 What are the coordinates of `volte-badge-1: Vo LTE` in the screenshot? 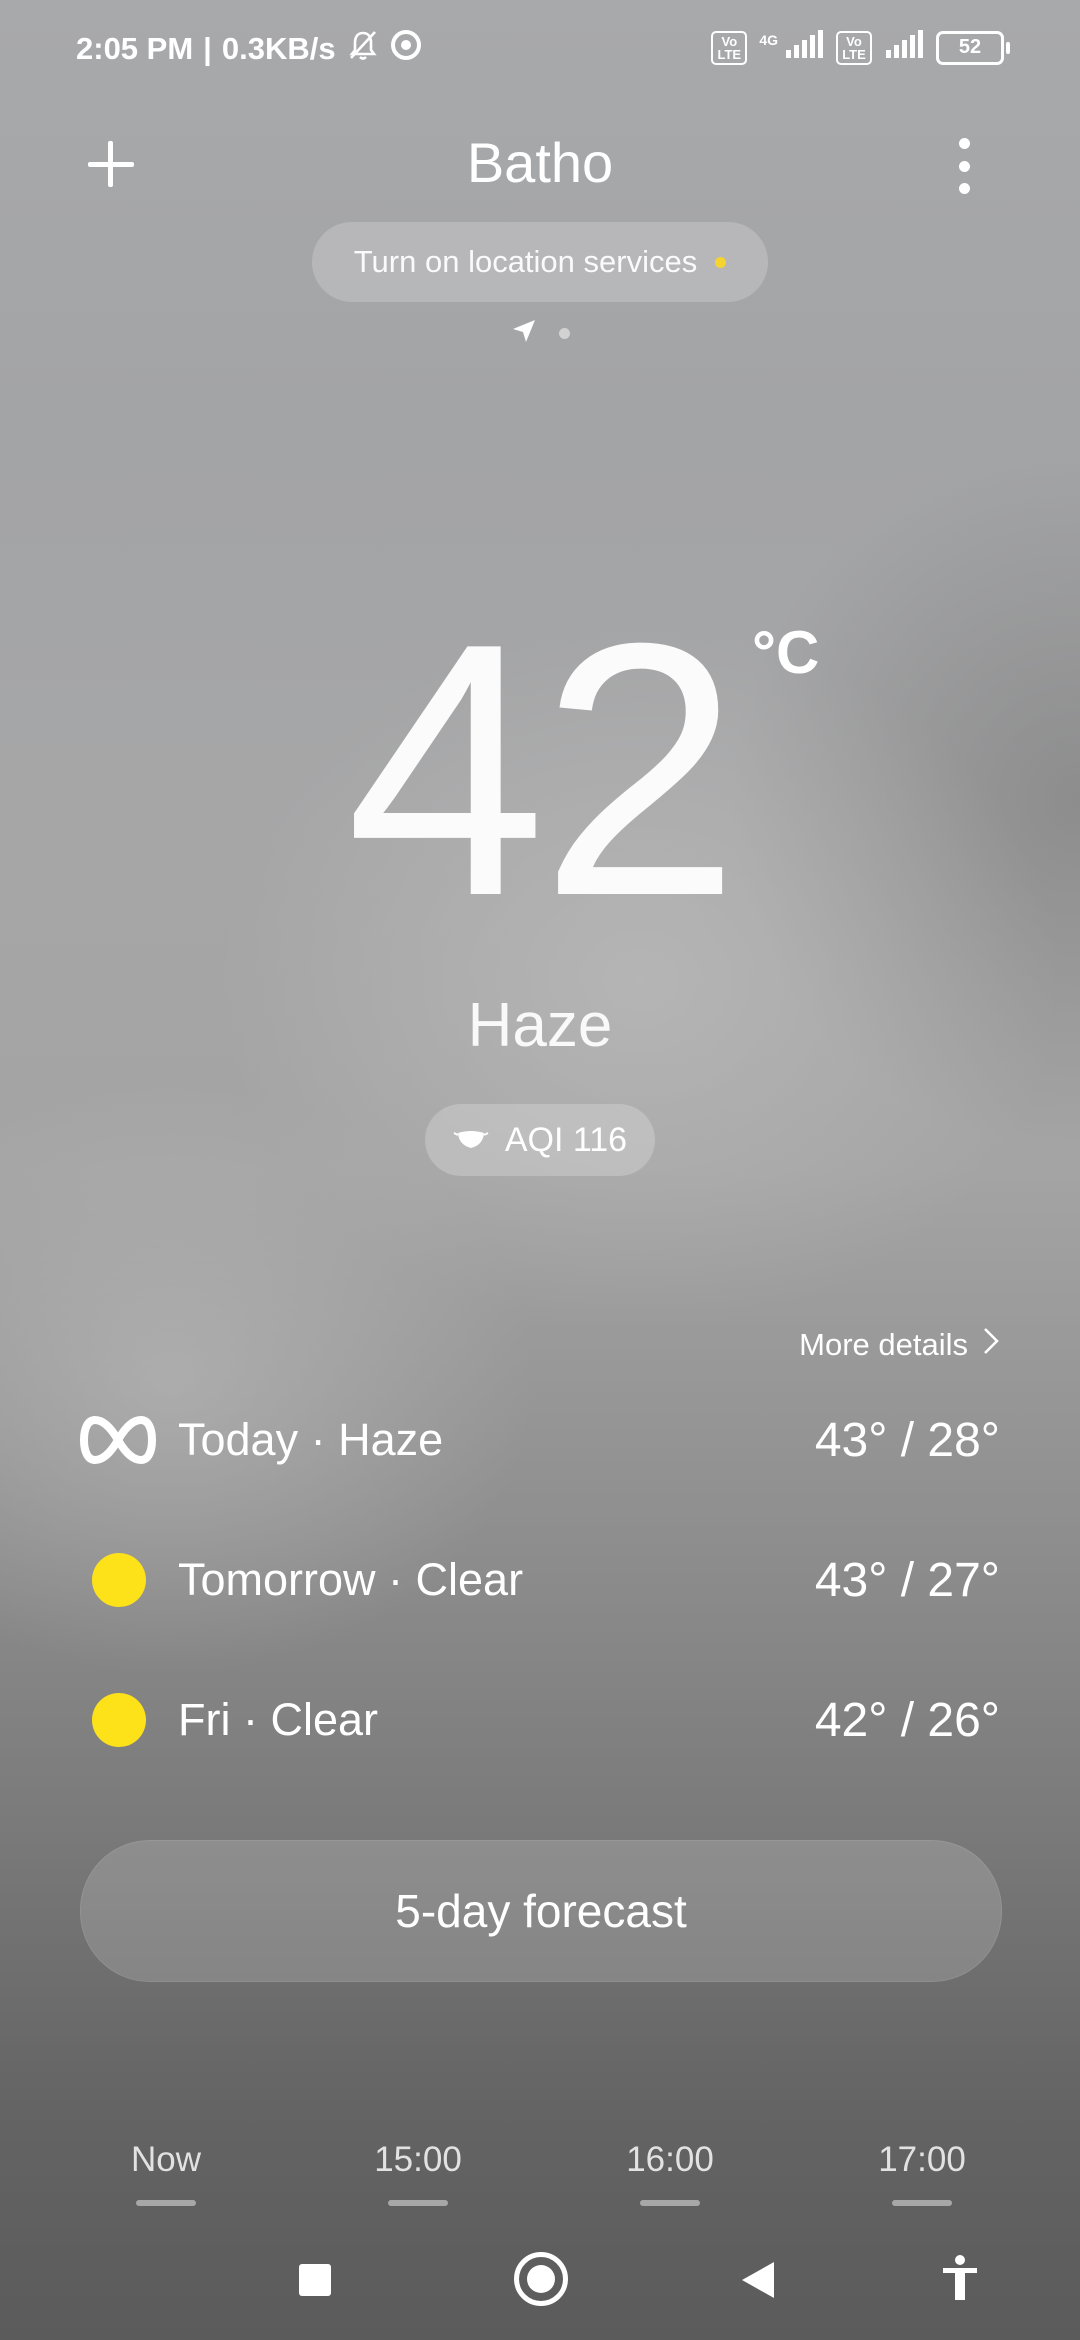 It's located at (729, 47).